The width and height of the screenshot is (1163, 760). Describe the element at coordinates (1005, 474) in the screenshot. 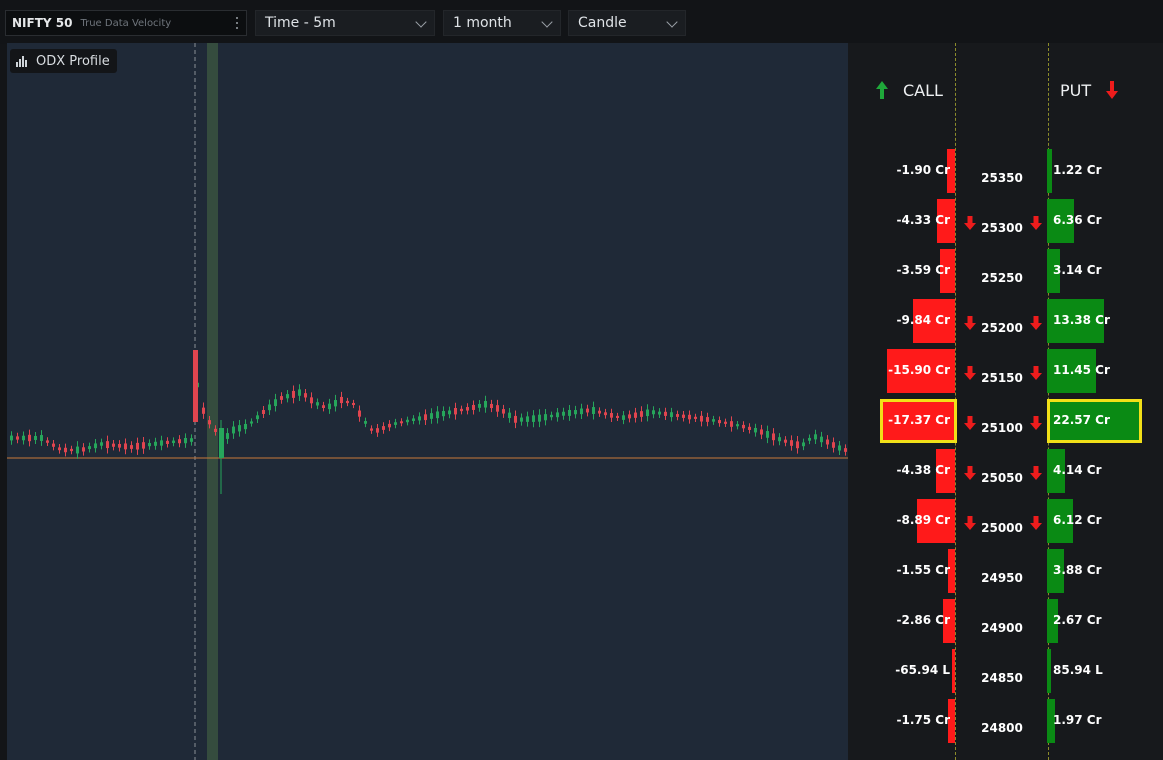

I see `strike-row: -4.38 Cr 25050 4.14 Cr` at that location.